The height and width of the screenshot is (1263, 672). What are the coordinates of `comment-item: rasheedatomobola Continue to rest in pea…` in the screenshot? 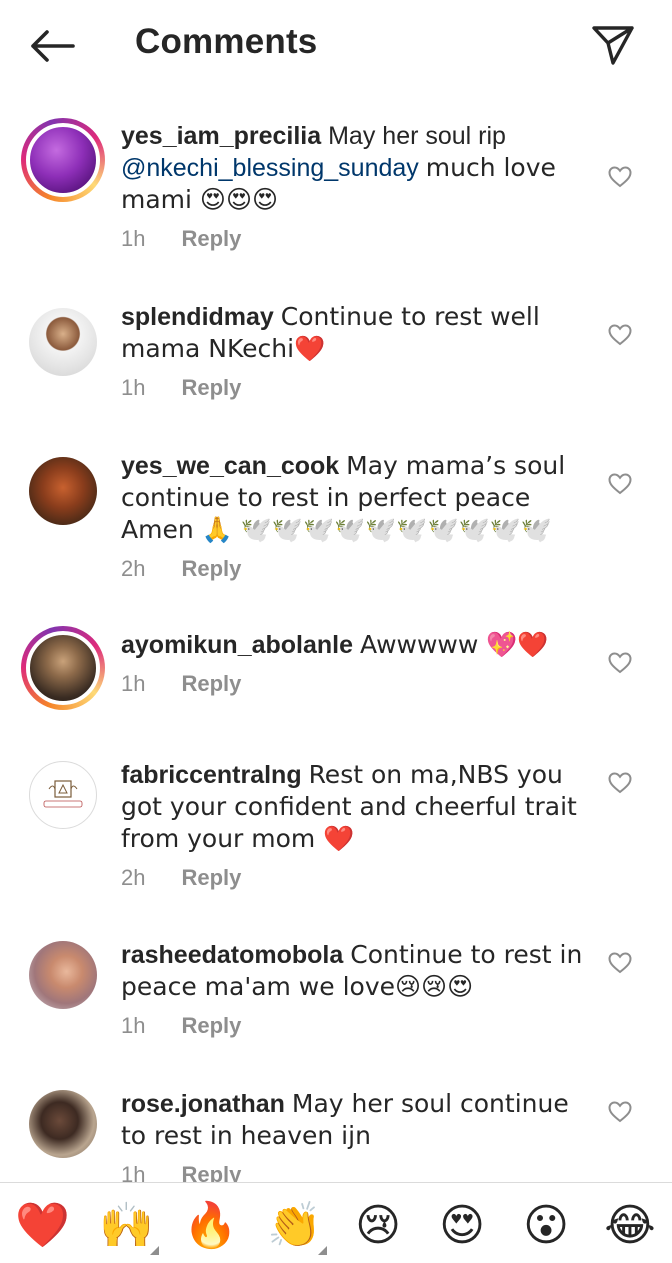 It's located at (336, 993).